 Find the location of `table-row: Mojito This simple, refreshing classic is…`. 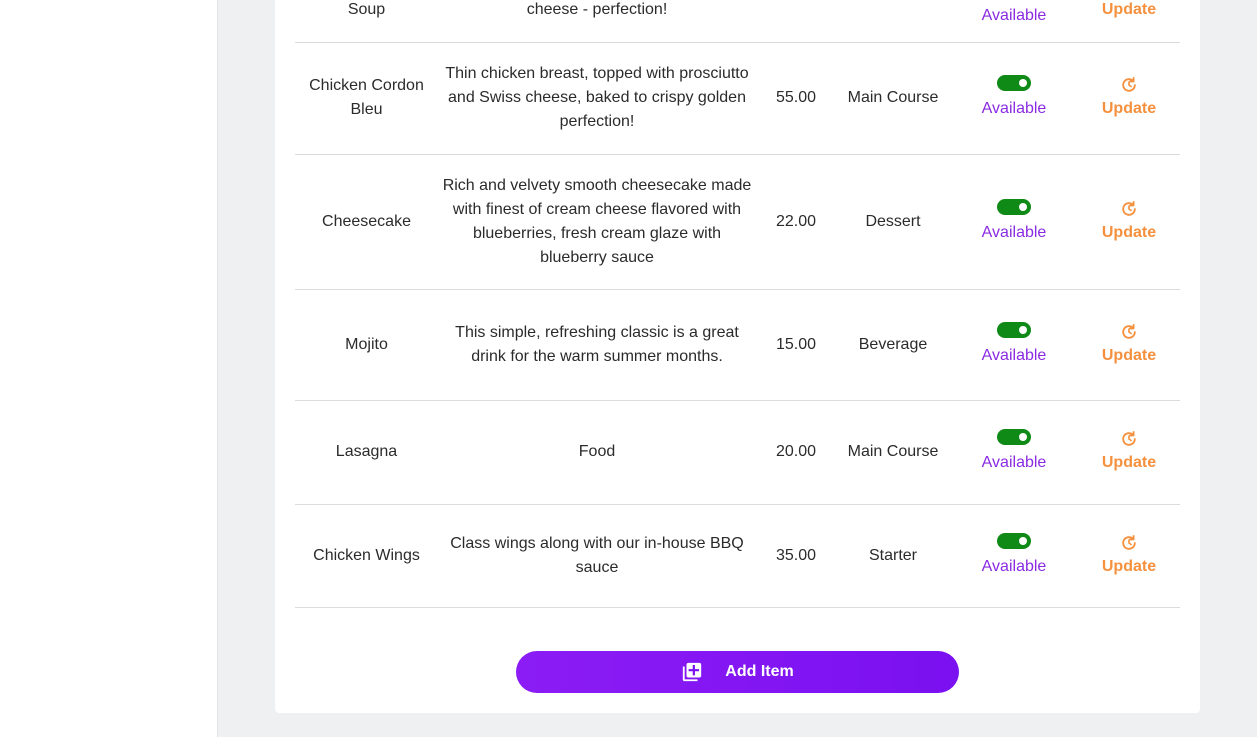

table-row: Mojito This simple, refreshing classic is… is located at coordinates (737, 345).